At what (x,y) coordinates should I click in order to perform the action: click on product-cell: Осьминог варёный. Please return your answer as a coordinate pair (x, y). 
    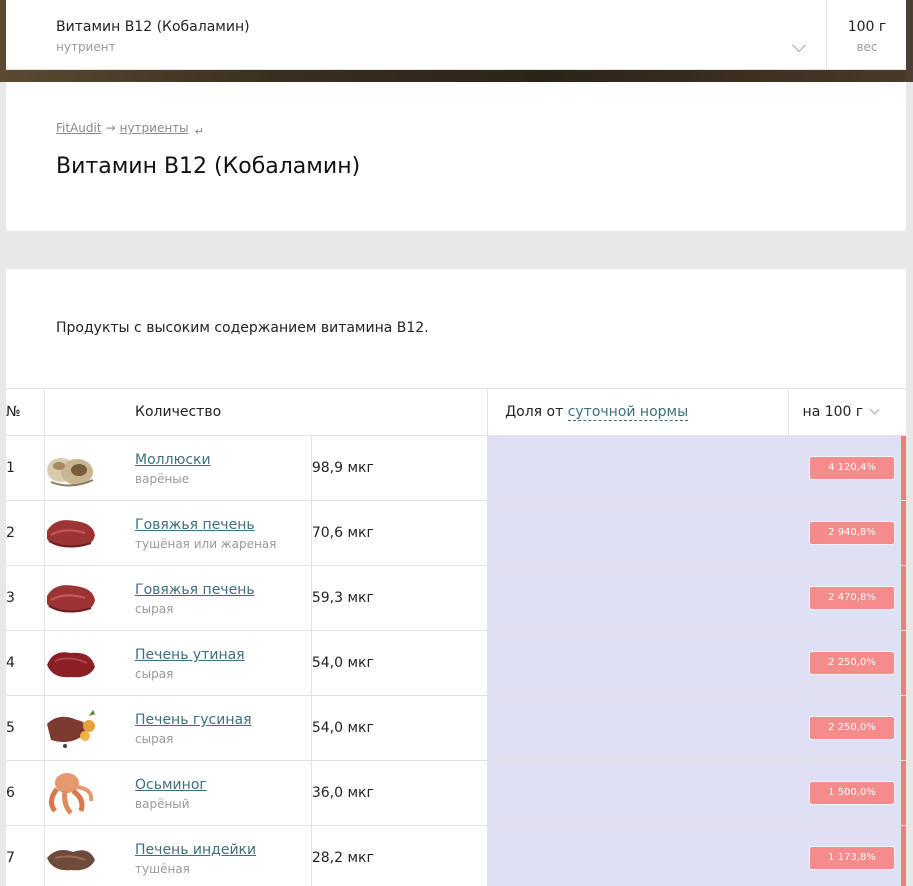
    Looking at the image, I should click on (223, 793).